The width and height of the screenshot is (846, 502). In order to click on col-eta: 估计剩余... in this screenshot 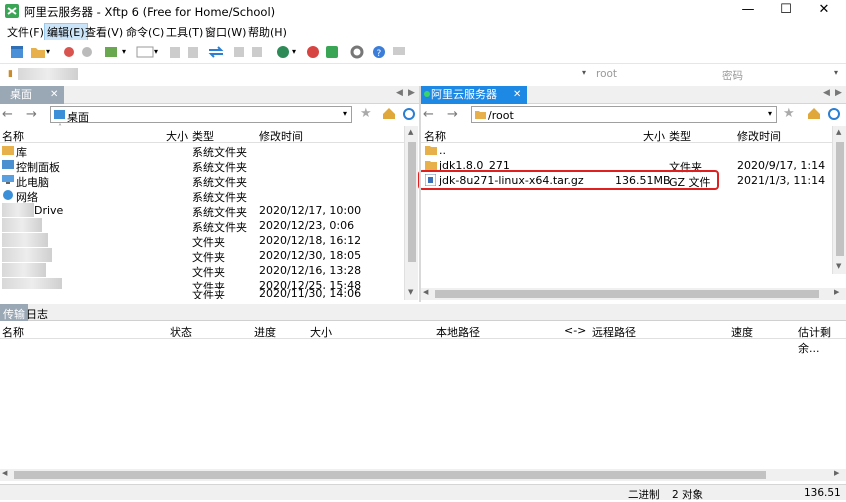, I will do `click(822, 340)`.